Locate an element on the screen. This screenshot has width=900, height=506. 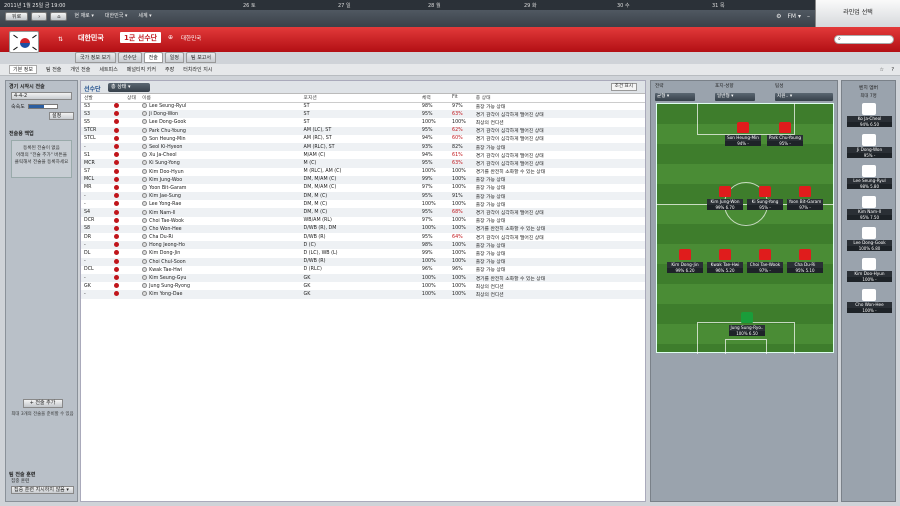
table-row: S3 Ji Dong-Won ST 95% 63% 경기 감각이 심각하게 떨어진 상태 is located at coordinates (363, 114).